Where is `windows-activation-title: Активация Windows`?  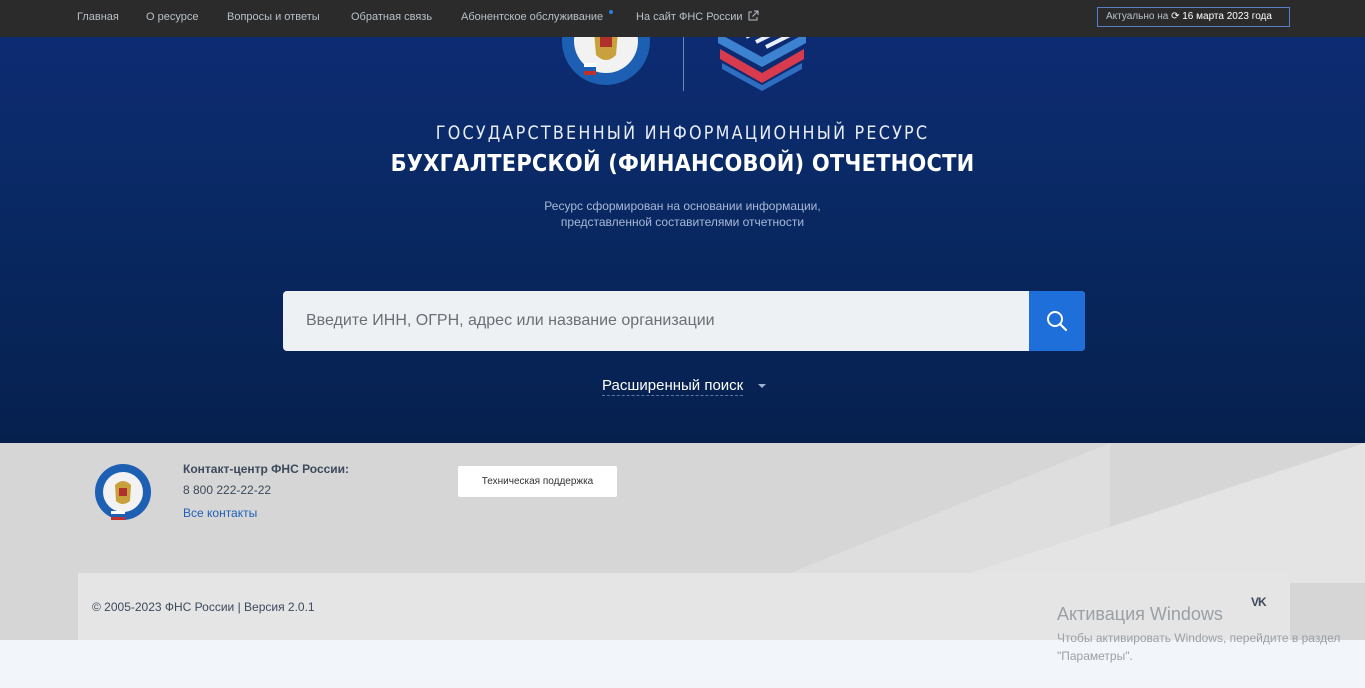 windows-activation-title: Активация Windows is located at coordinates (1140, 614).